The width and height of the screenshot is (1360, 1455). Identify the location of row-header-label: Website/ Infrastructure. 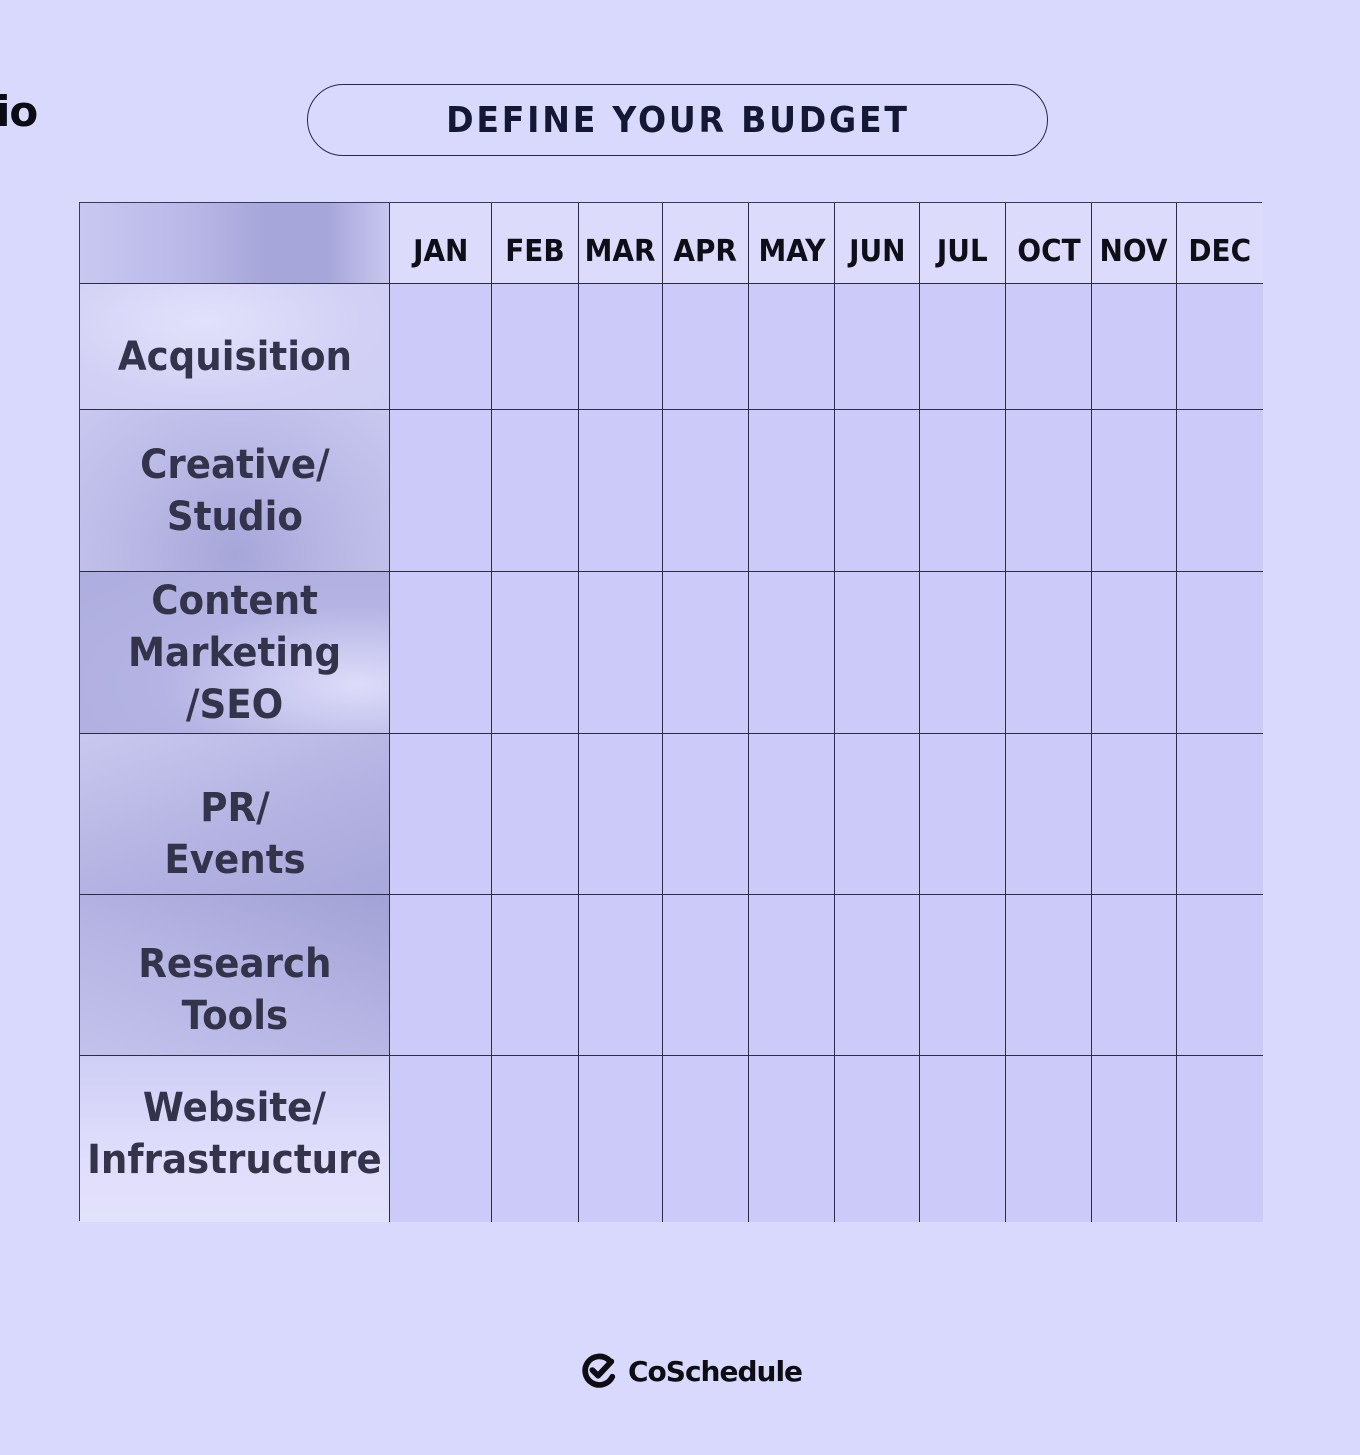
(234, 1134).